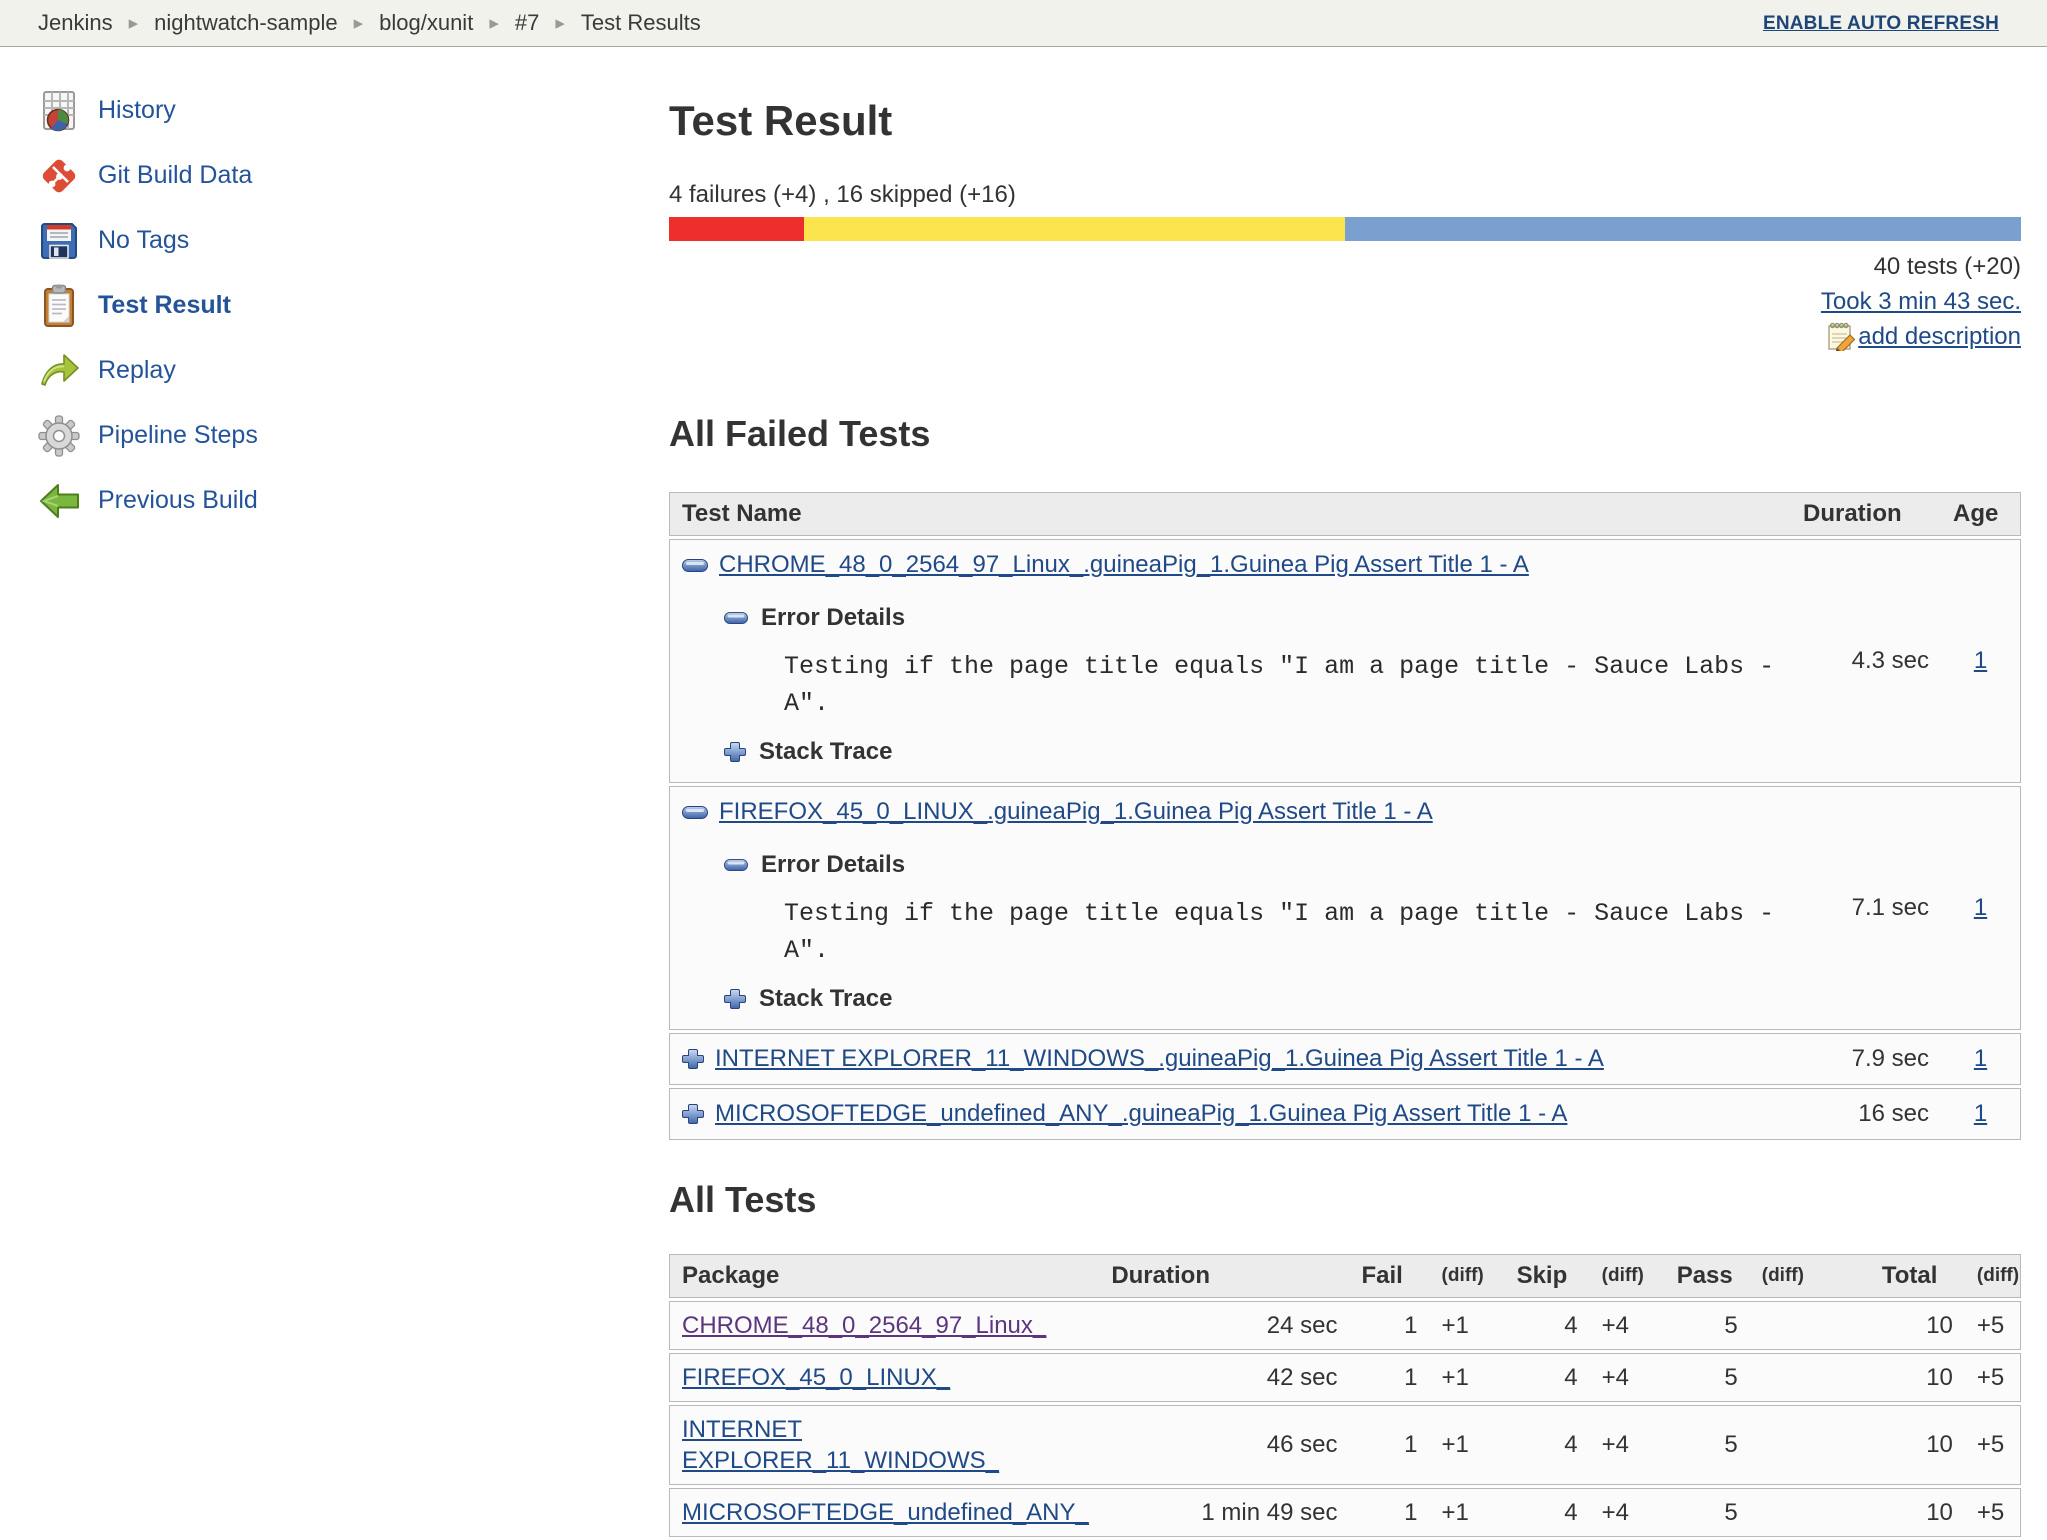 The width and height of the screenshot is (2047, 1540). I want to click on sidebar-item-label: Previous Build, so click(178, 500).